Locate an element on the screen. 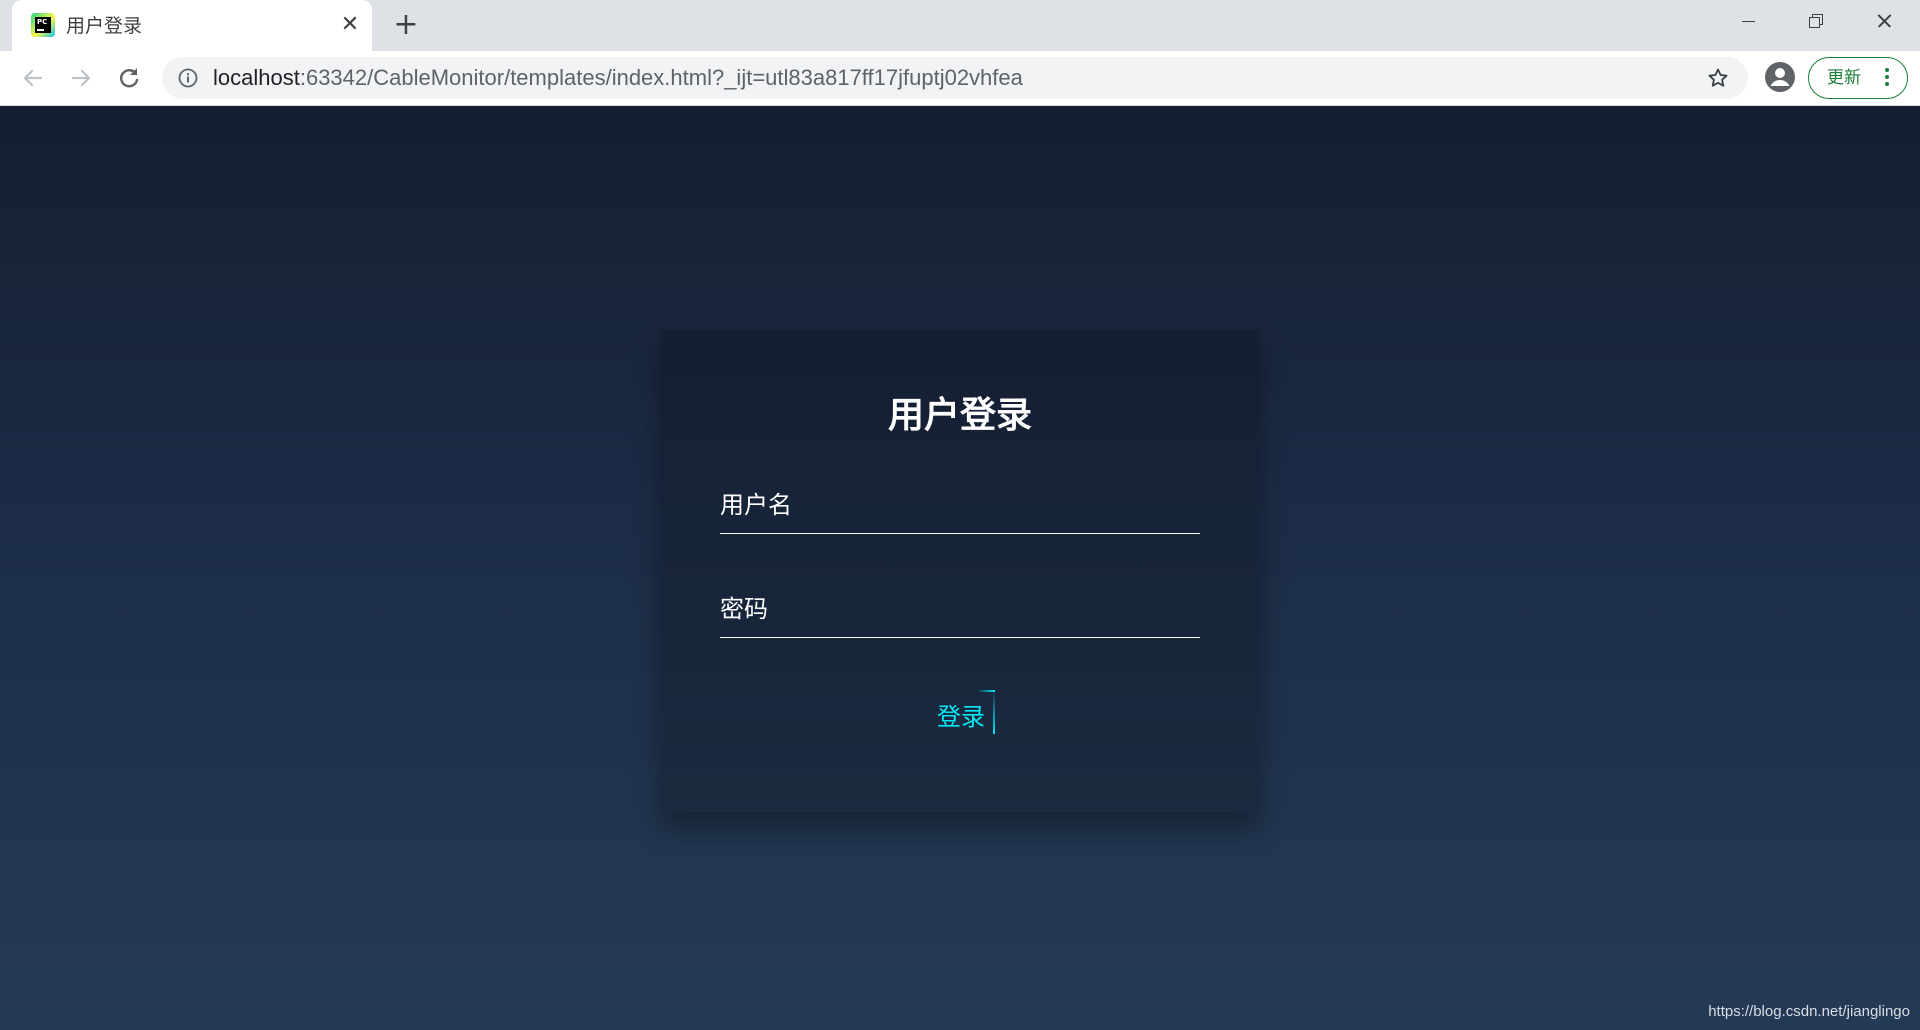 The image size is (1920, 1030). restore-button is located at coordinates (1816, 22).